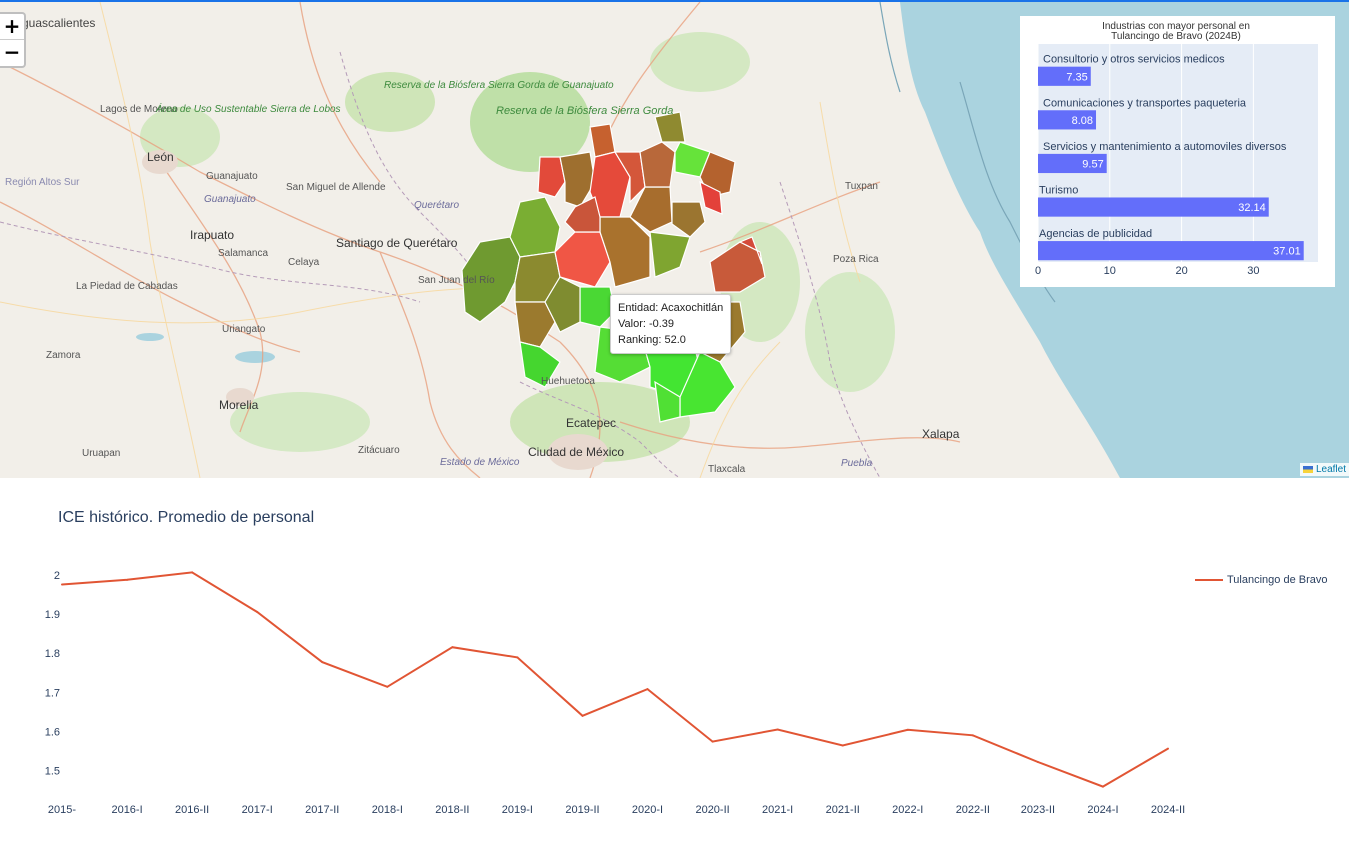 This screenshot has width=1349, height=857. What do you see at coordinates (52, 654) in the screenshot?
I see `line-y-tick-label: 1.8` at bounding box center [52, 654].